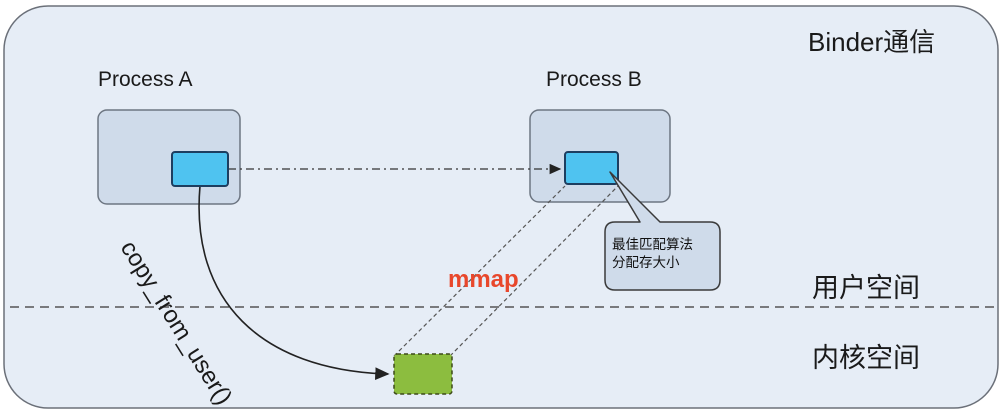 The image size is (1004, 416). Describe the element at coordinates (591, 168) in the screenshot. I see `process-b-buffer` at that location.